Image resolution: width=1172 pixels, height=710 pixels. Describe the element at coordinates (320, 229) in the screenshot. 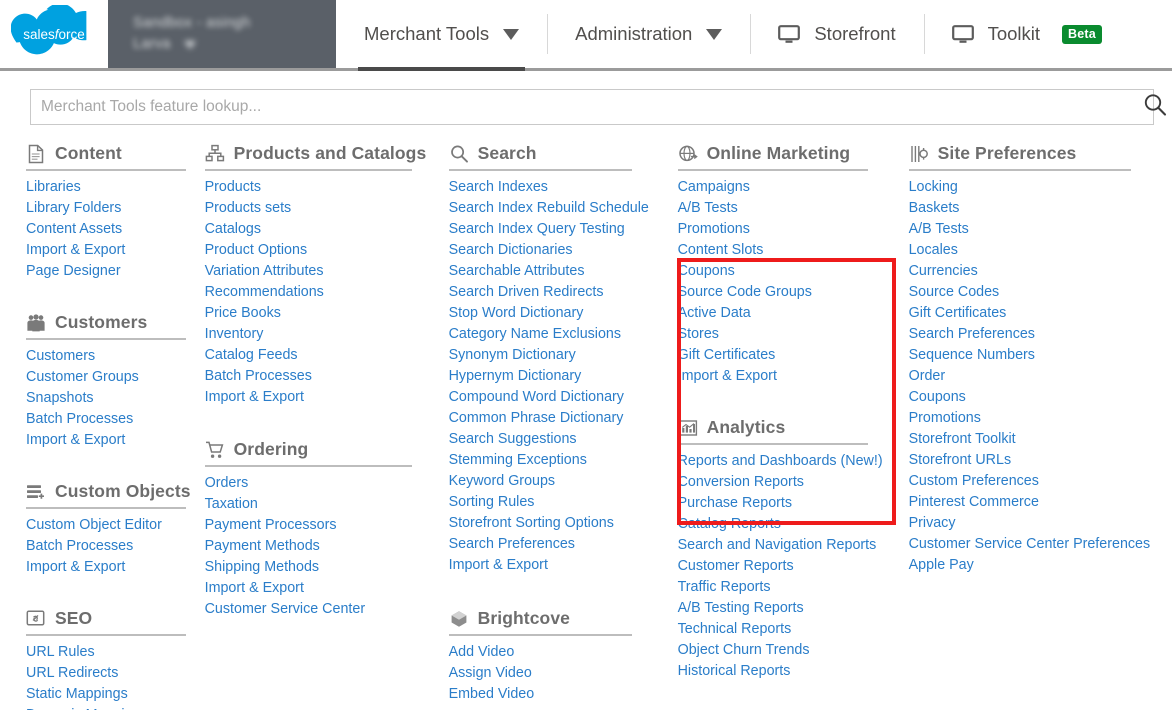

I see `link-catalogs: Catalogs` at that location.